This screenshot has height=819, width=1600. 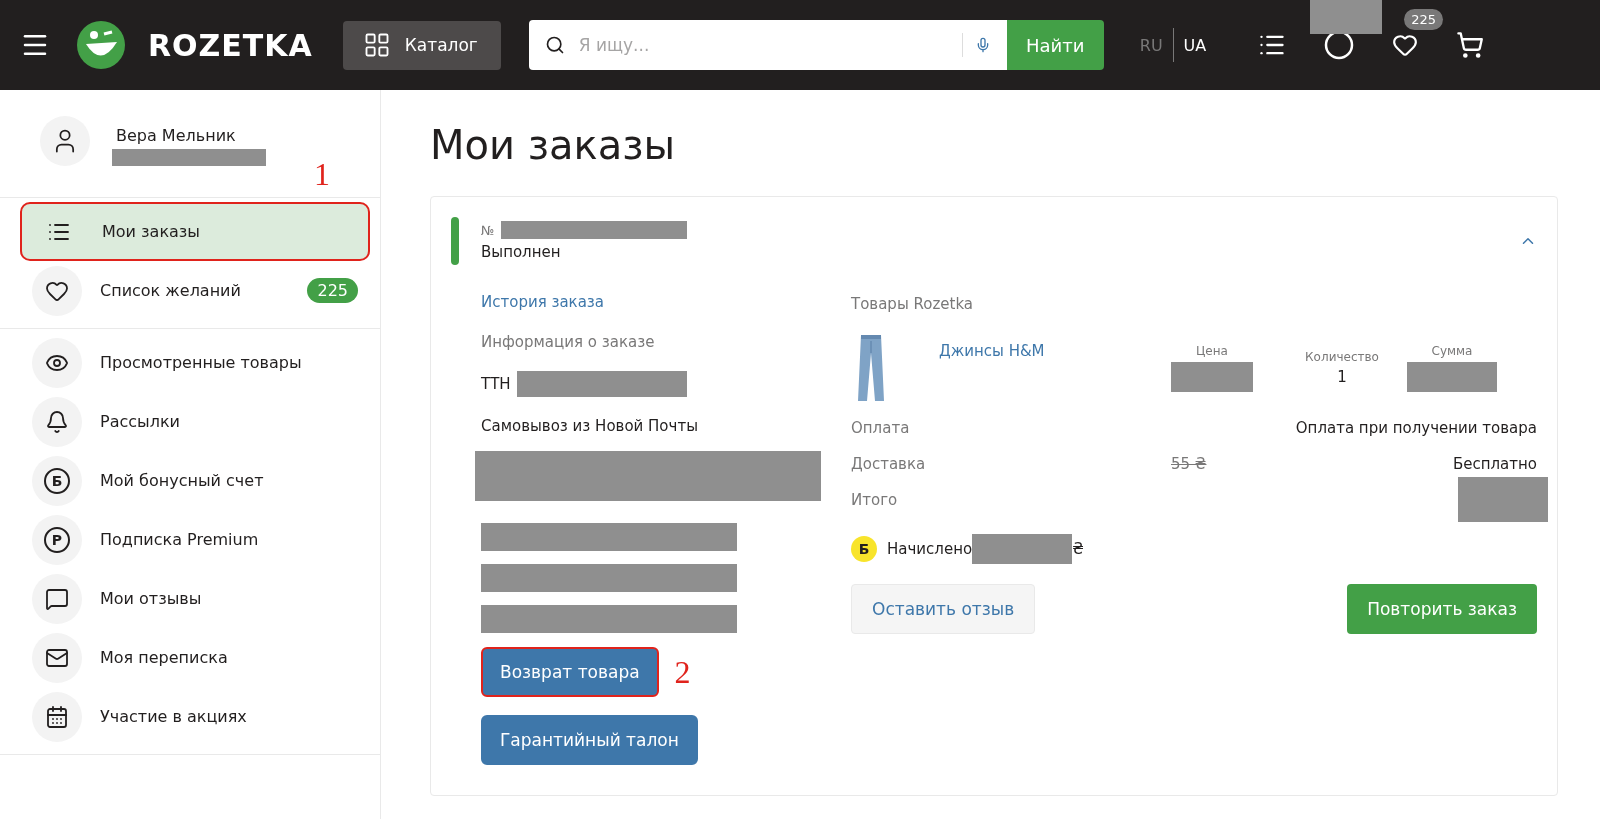 I want to click on annotation-number: 1, so click(x=322, y=174).